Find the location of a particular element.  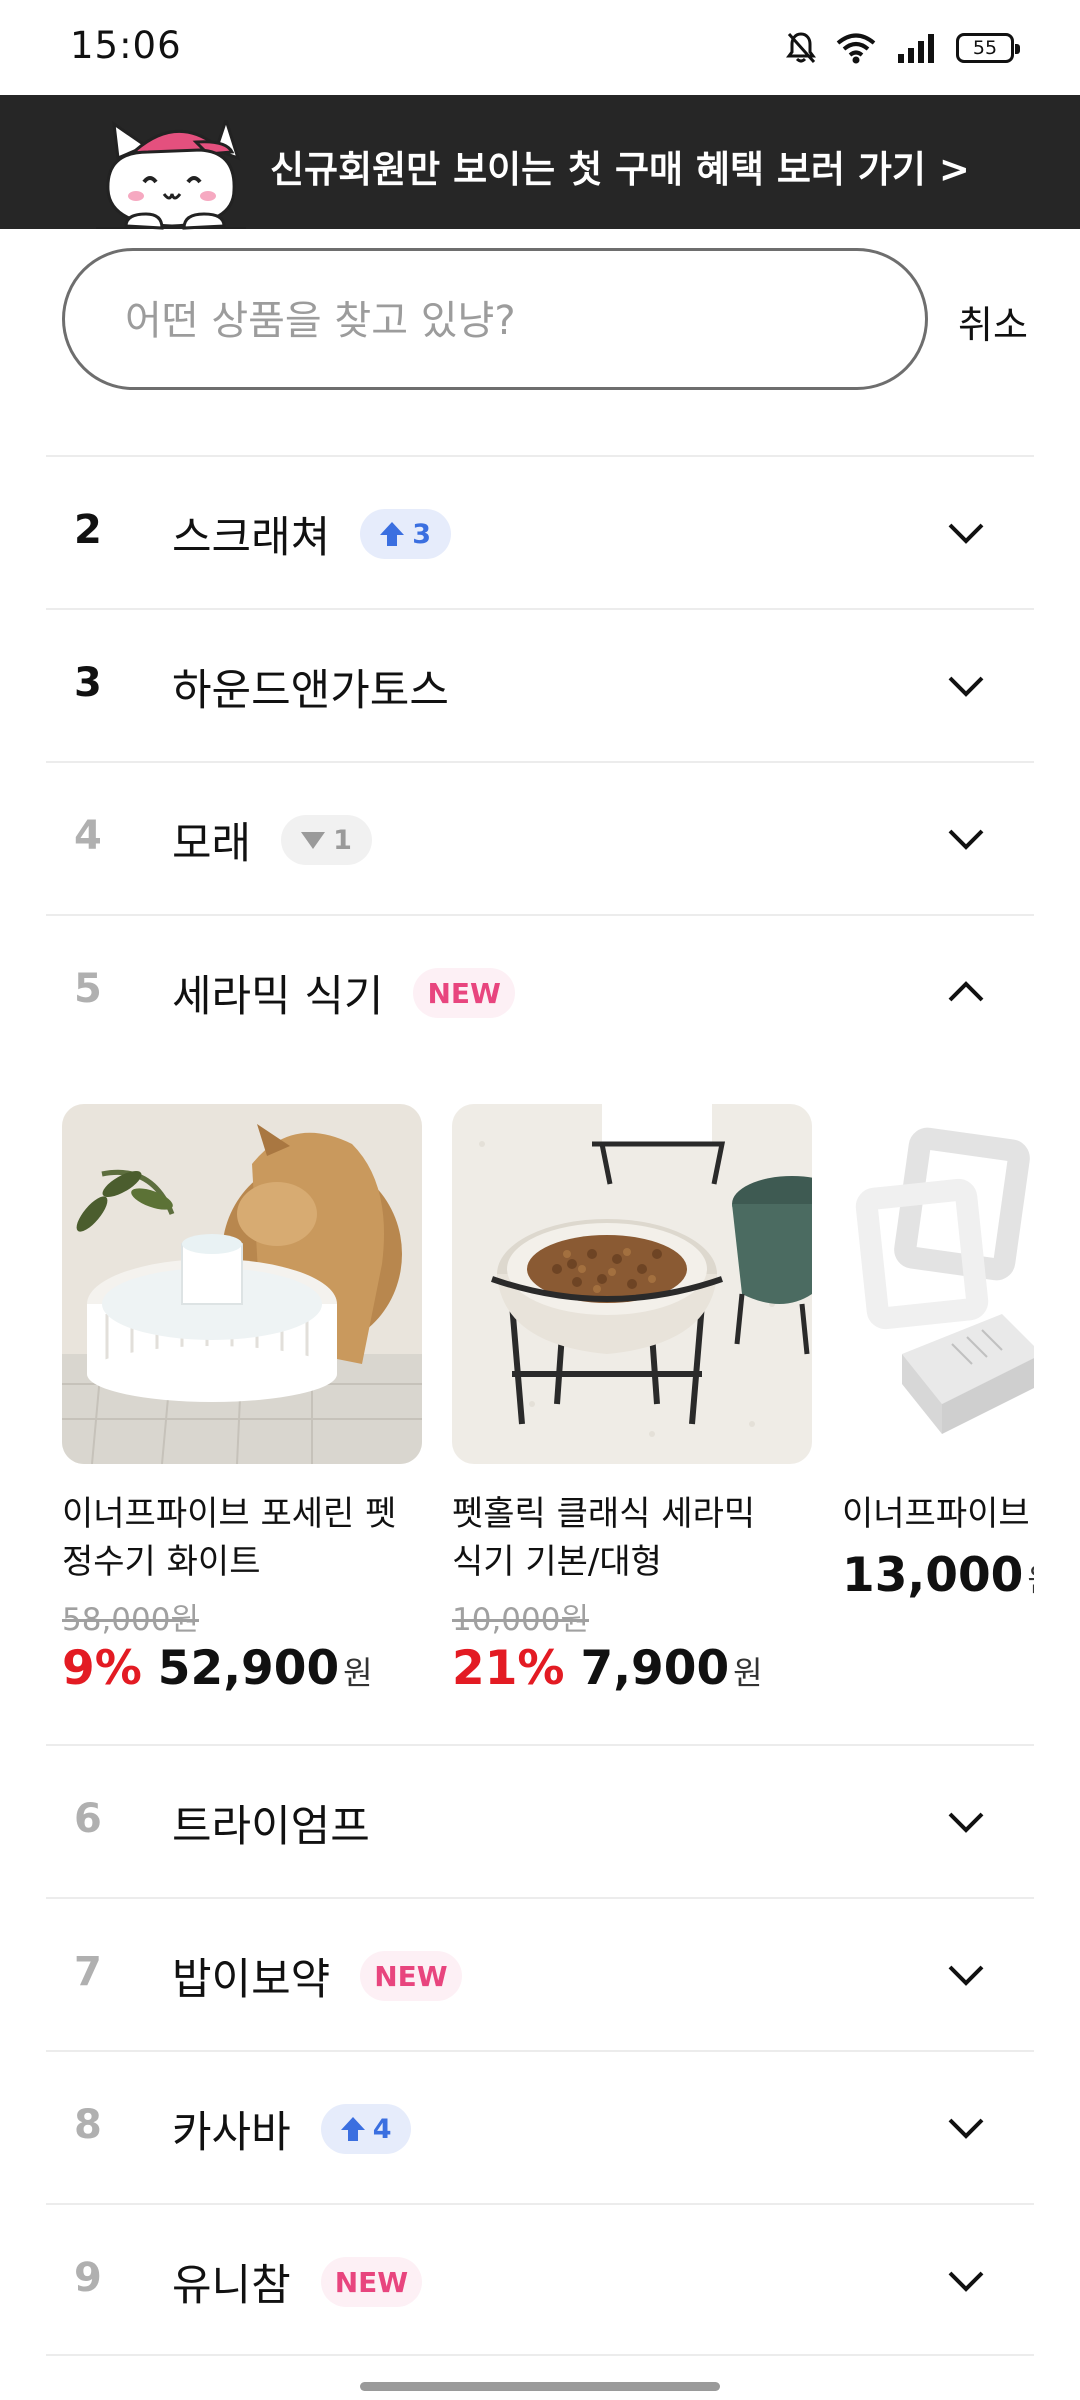

search-box is located at coordinates (495, 319).